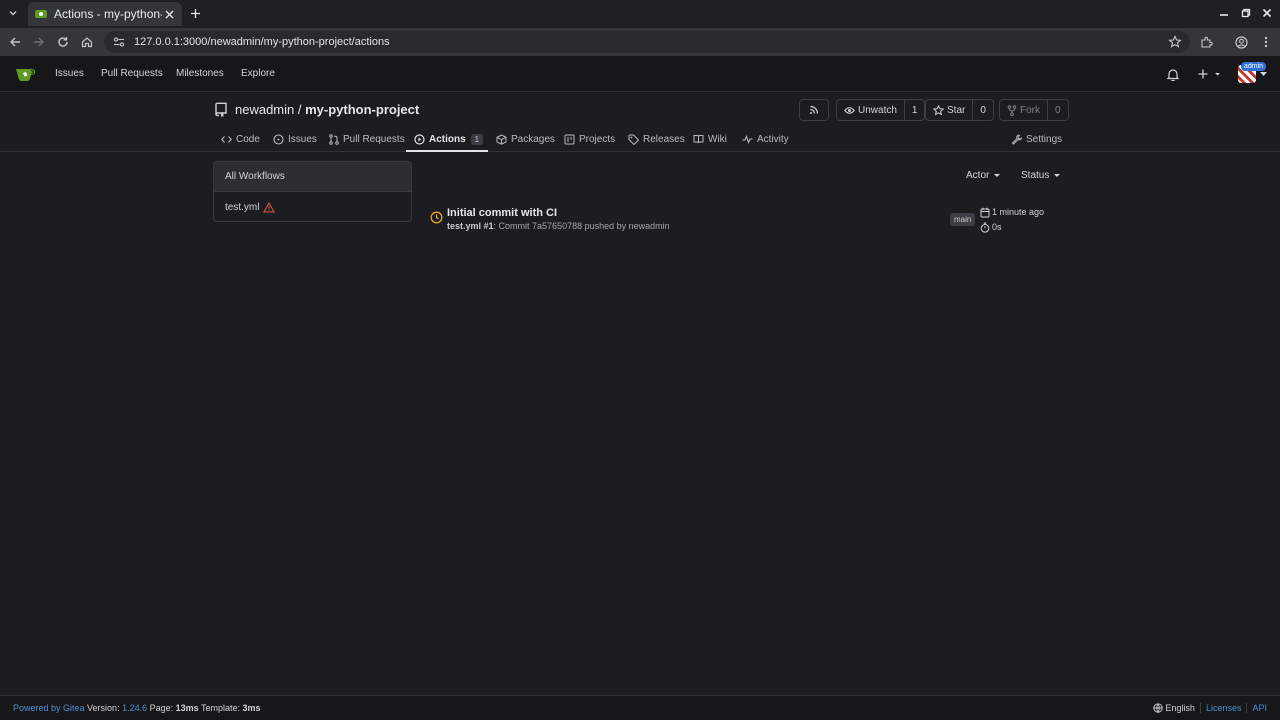 The image size is (1280, 720). Describe the element at coordinates (221, 109) in the screenshot. I see `repo-icon` at that location.